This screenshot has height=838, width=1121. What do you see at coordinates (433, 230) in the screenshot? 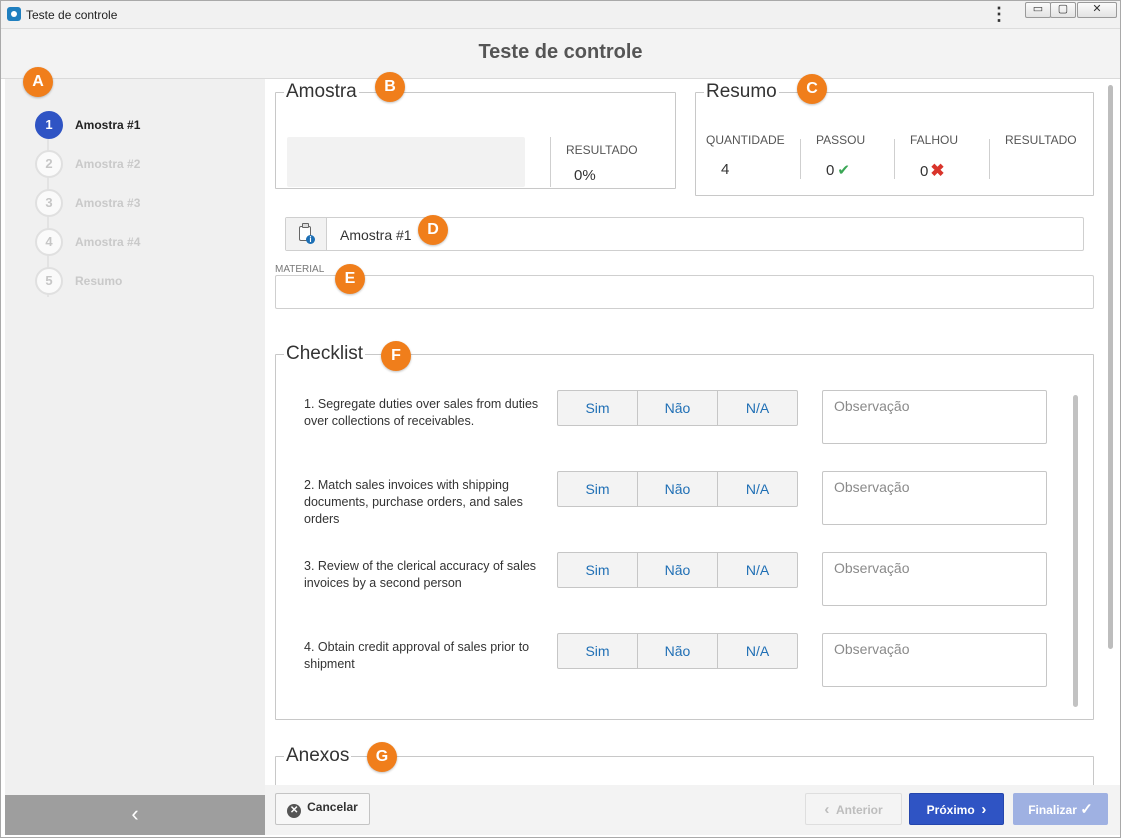
I see `callout-marker-d: D` at bounding box center [433, 230].